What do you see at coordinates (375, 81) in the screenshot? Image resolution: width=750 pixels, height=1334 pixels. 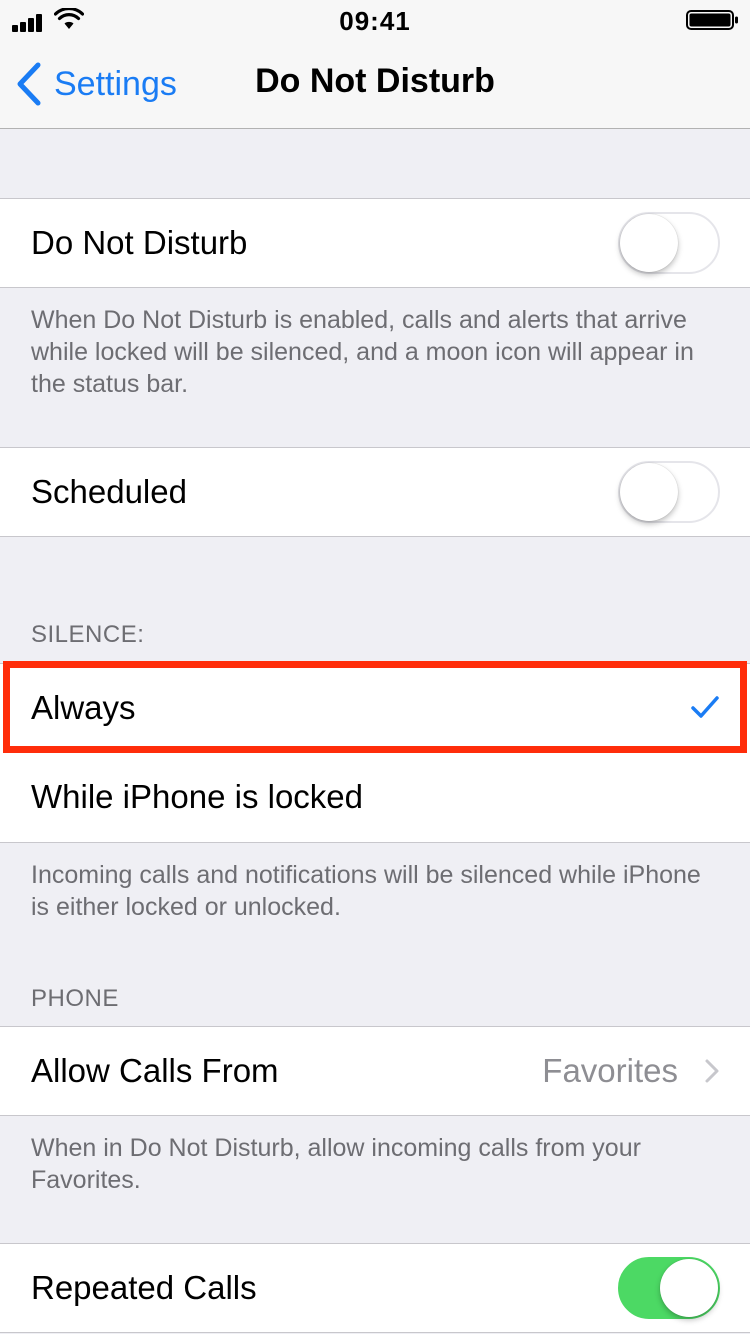 I see `page-title: Do Not Disturb` at bounding box center [375, 81].